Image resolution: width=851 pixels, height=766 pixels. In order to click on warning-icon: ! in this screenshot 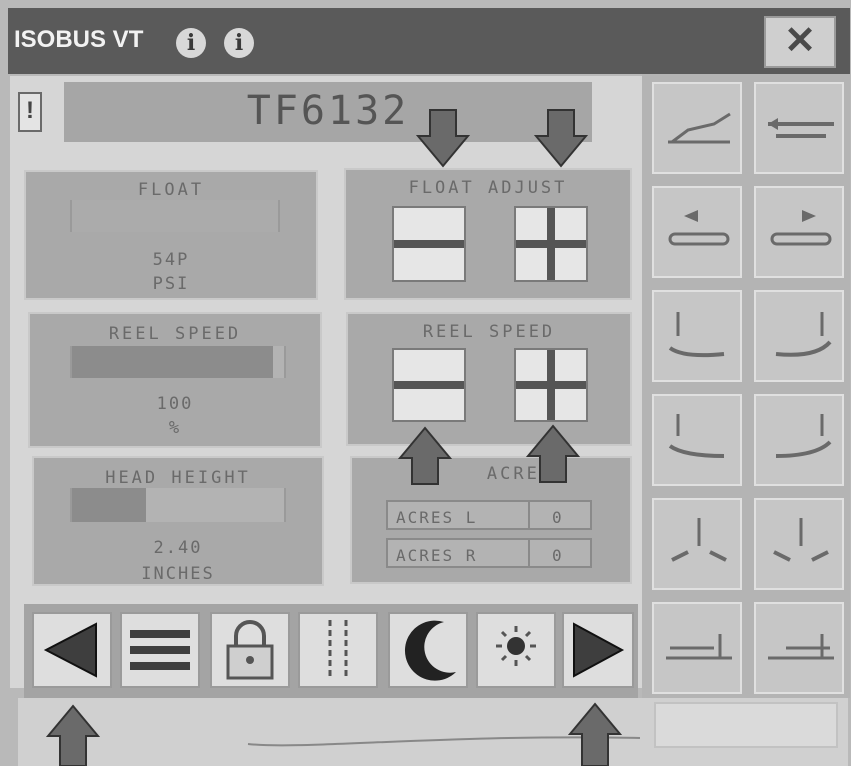, I will do `click(30, 112)`.